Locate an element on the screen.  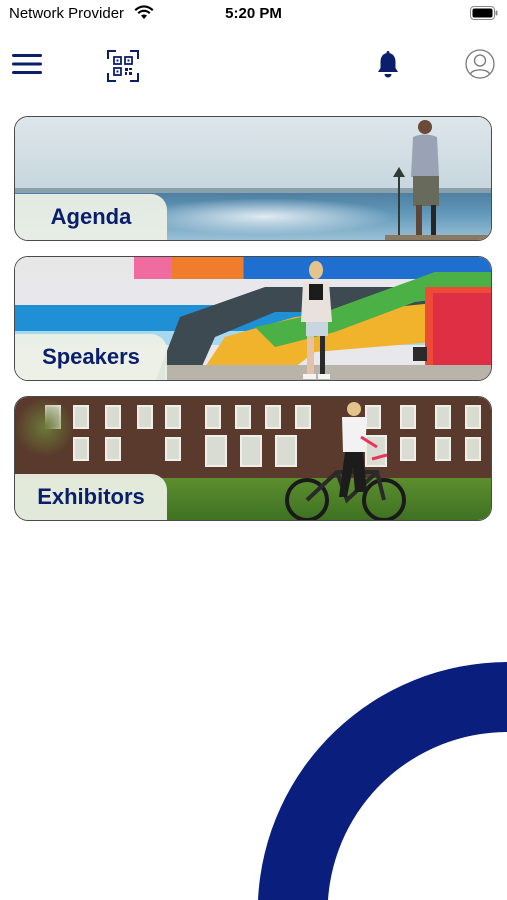
qr-code-scanner-icon is located at coordinates (123, 66).